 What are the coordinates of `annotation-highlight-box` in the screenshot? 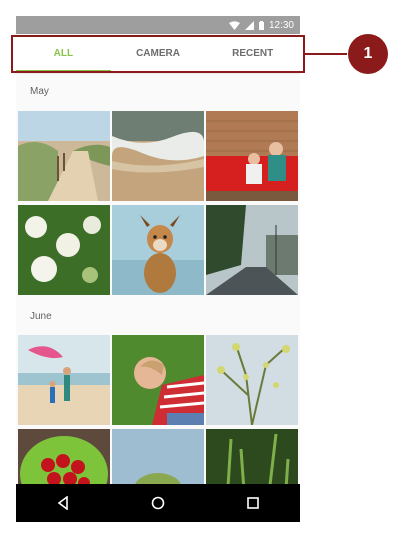 It's located at (158, 54).